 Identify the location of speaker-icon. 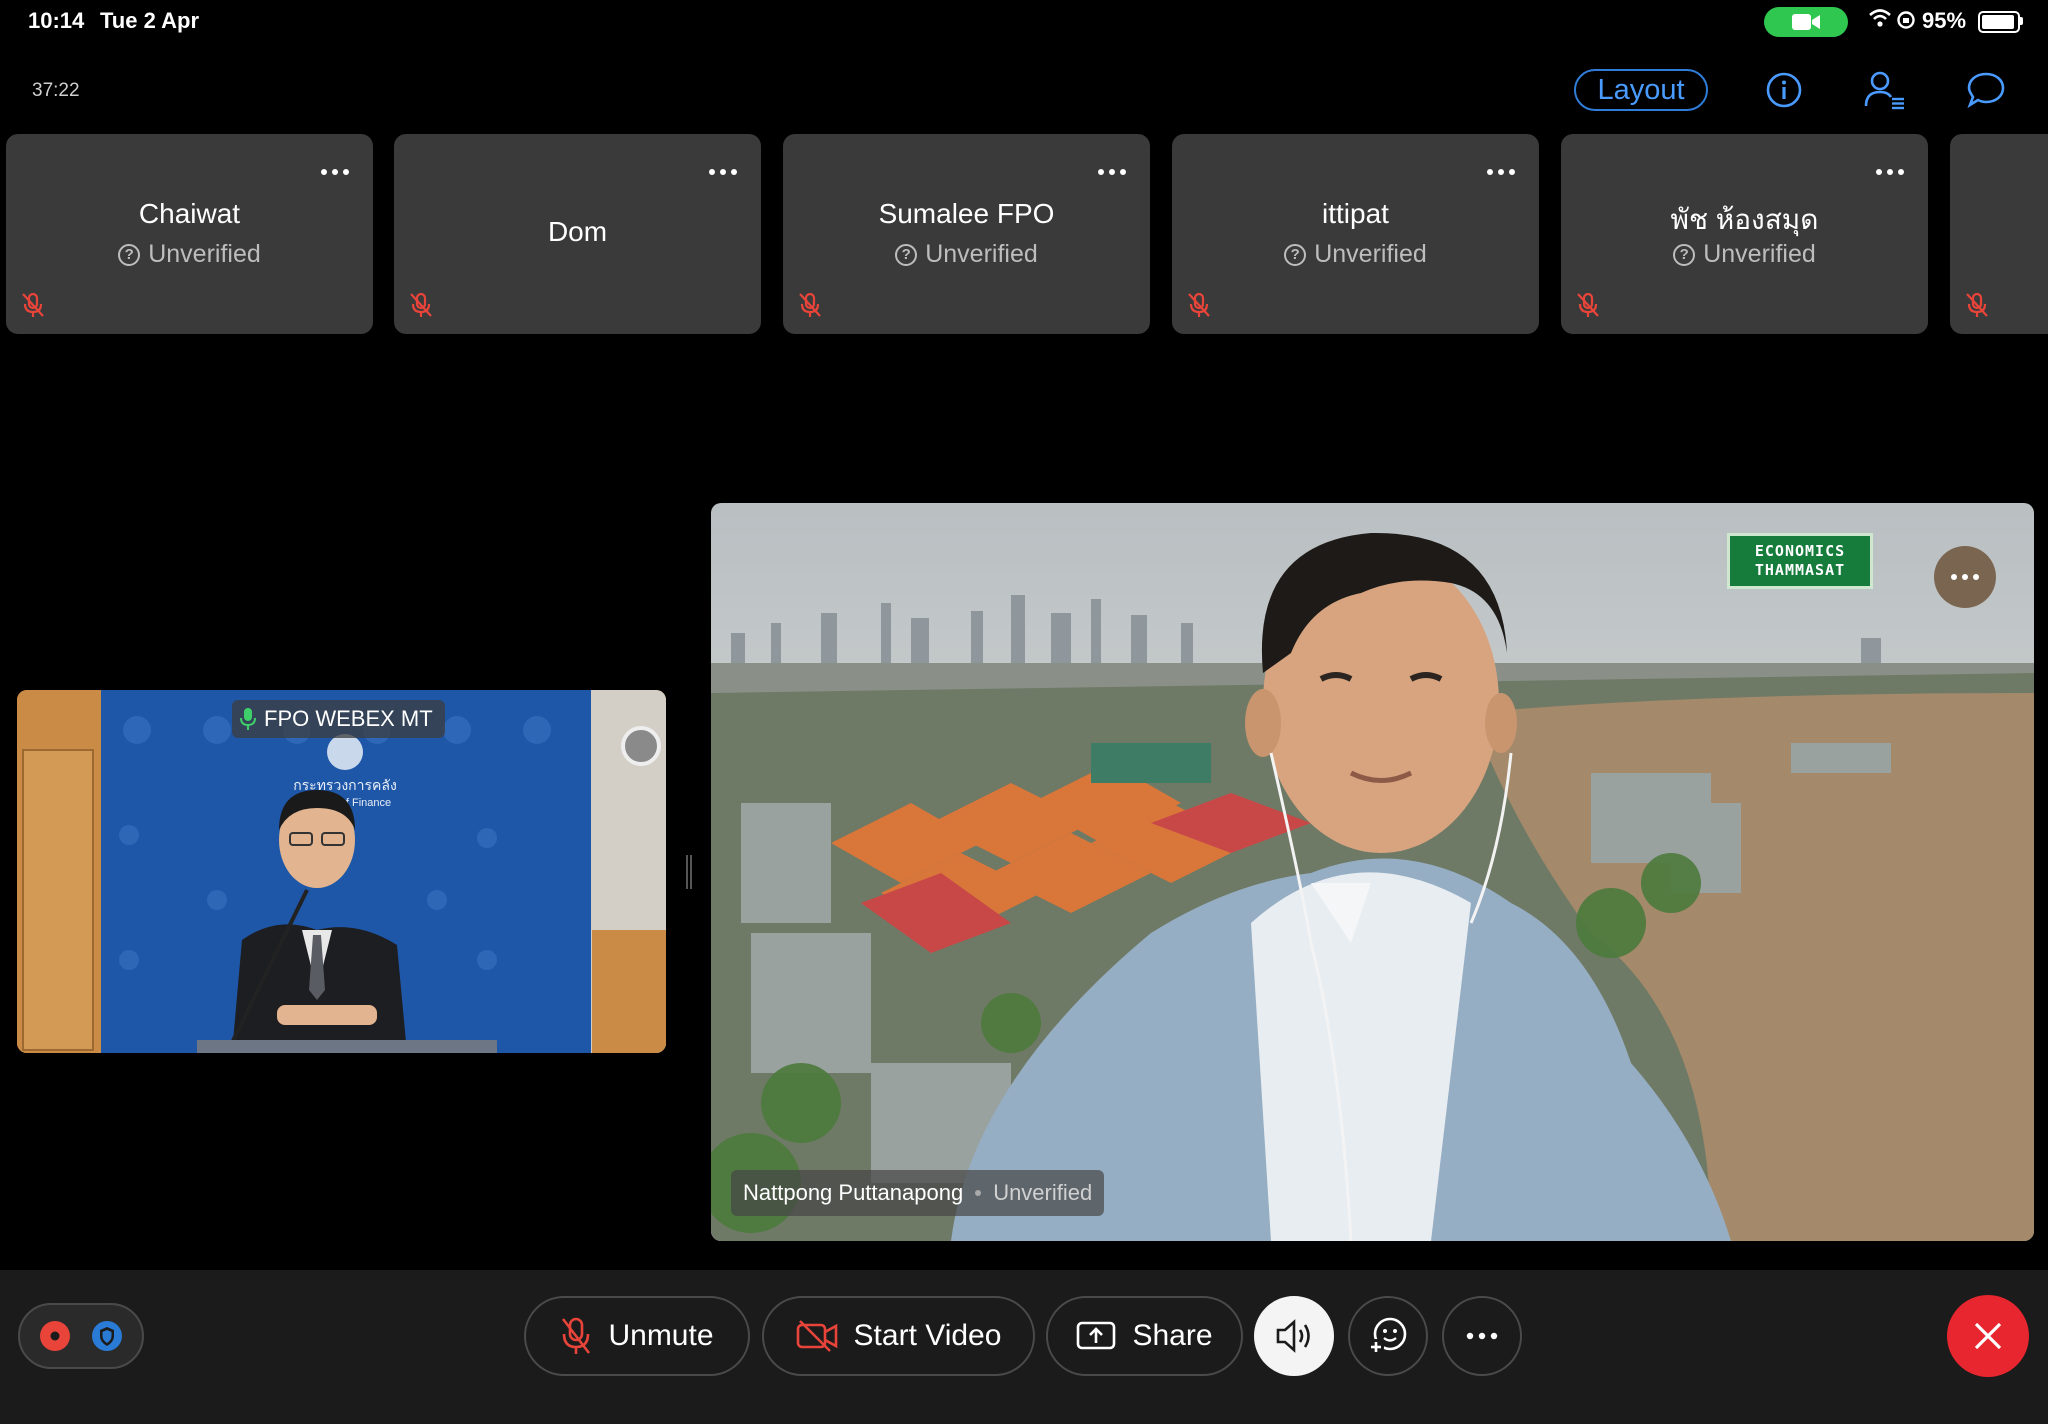
(1293, 1336).